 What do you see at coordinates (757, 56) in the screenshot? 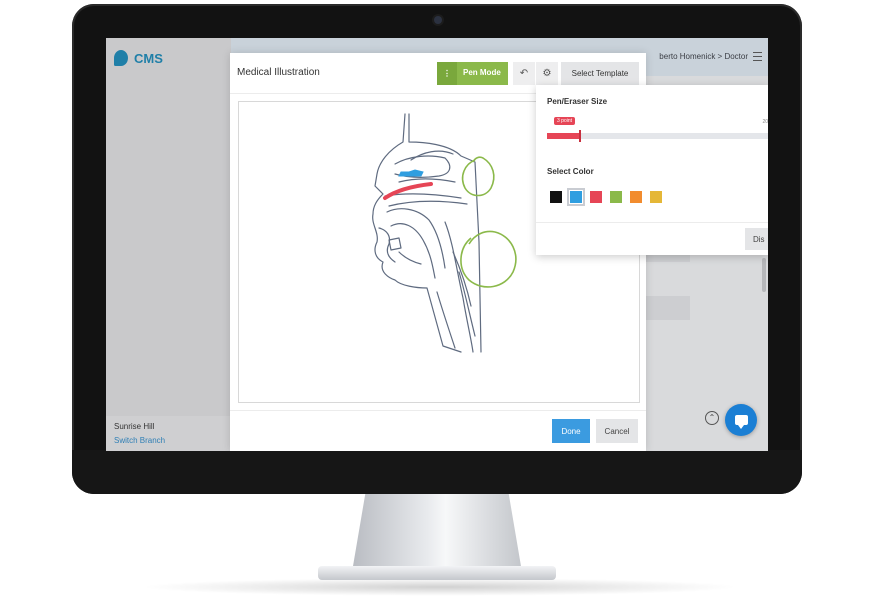
I see `hamburger-menu-icon` at bounding box center [757, 56].